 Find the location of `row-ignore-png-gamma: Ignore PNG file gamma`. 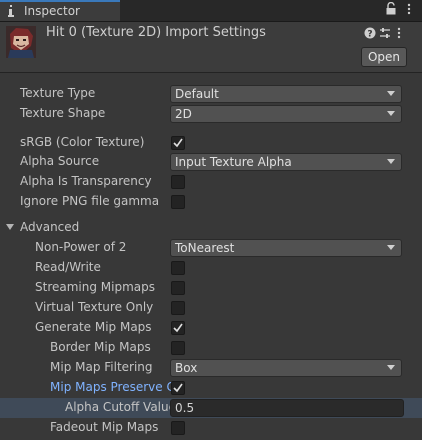

row-ignore-png-gamma: Ignore PNG file gamma is located at coordinates (211, 202).